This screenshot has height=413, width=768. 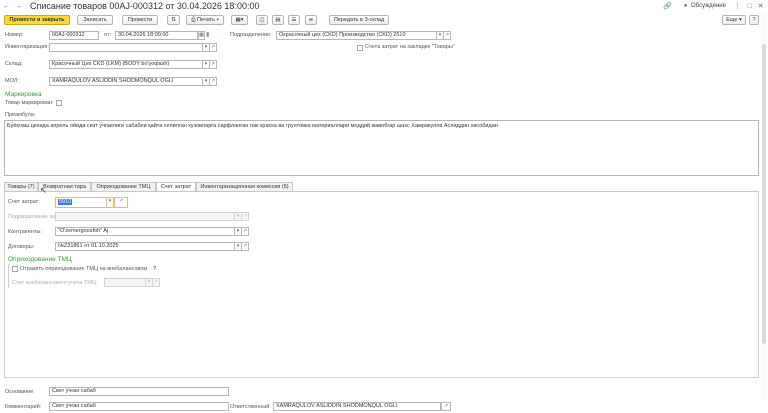 I want to click on basis-label: Основание:, so click(x=20, y=392).